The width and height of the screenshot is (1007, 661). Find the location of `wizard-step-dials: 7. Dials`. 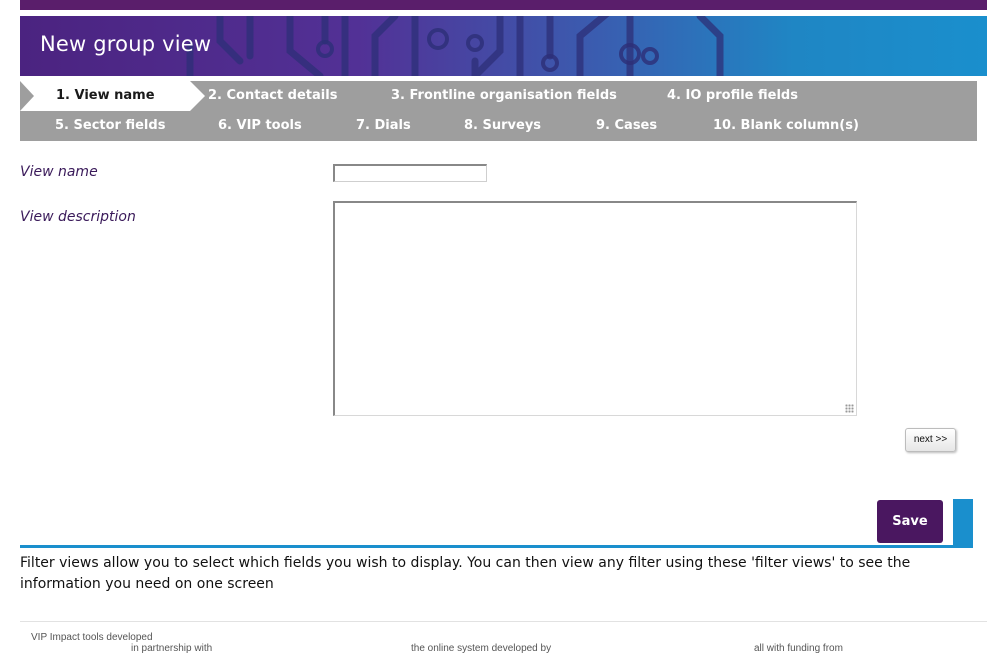

wizard-step-dials: 7. Dials is located at coordinates (383, 125).